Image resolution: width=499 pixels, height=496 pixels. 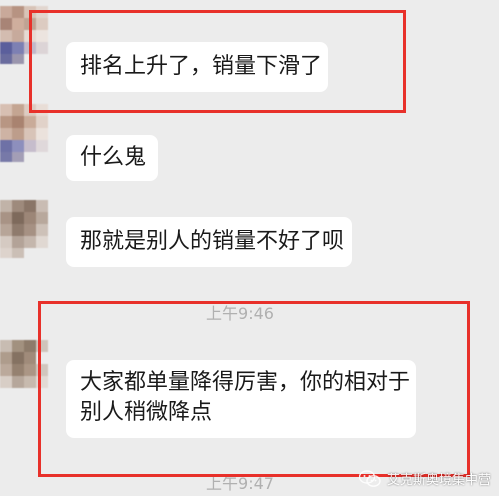 I want to click on message-bubble: 那就是别人的销量不好了呗, so click(x=209, y=242).